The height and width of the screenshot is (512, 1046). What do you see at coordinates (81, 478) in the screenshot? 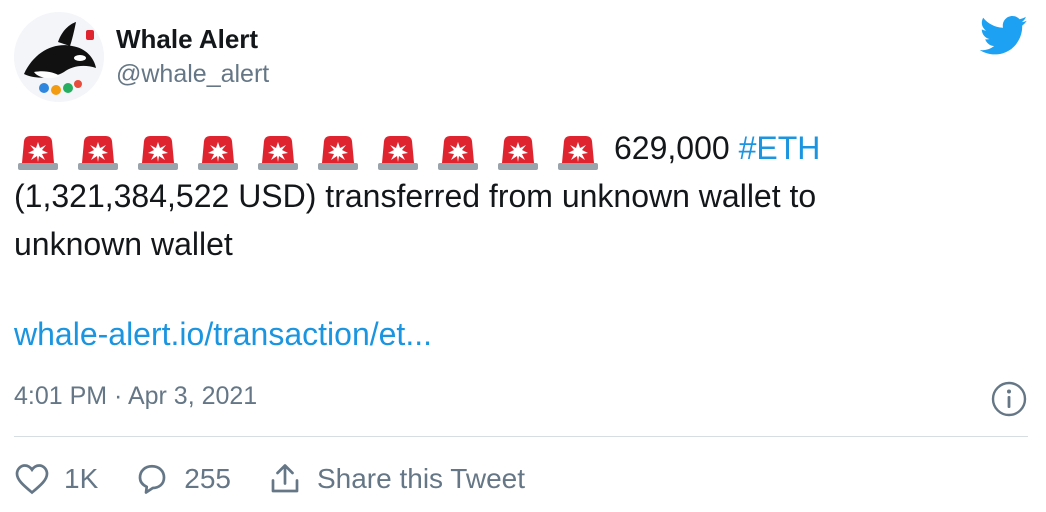
I see `like-count: 1K` at bounding box center [81, 478].